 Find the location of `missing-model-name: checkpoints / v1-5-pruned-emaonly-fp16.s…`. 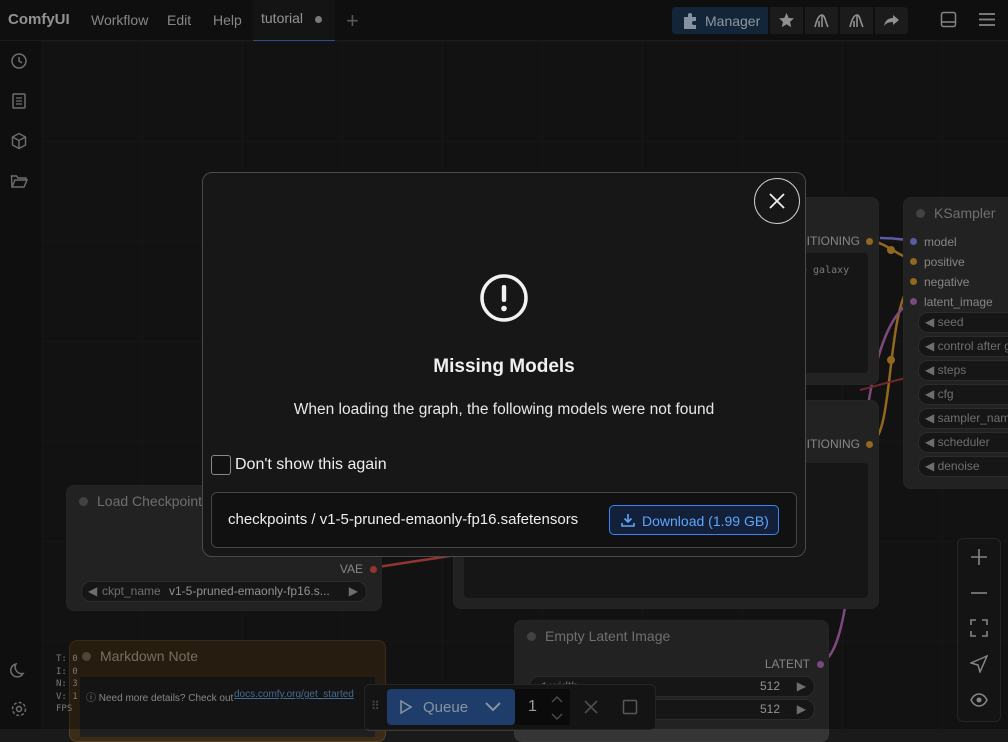

missing-model-name: checkpoints / v1-5-pruned-emaonly-fp16.s… is located at coordinates (403, 519).